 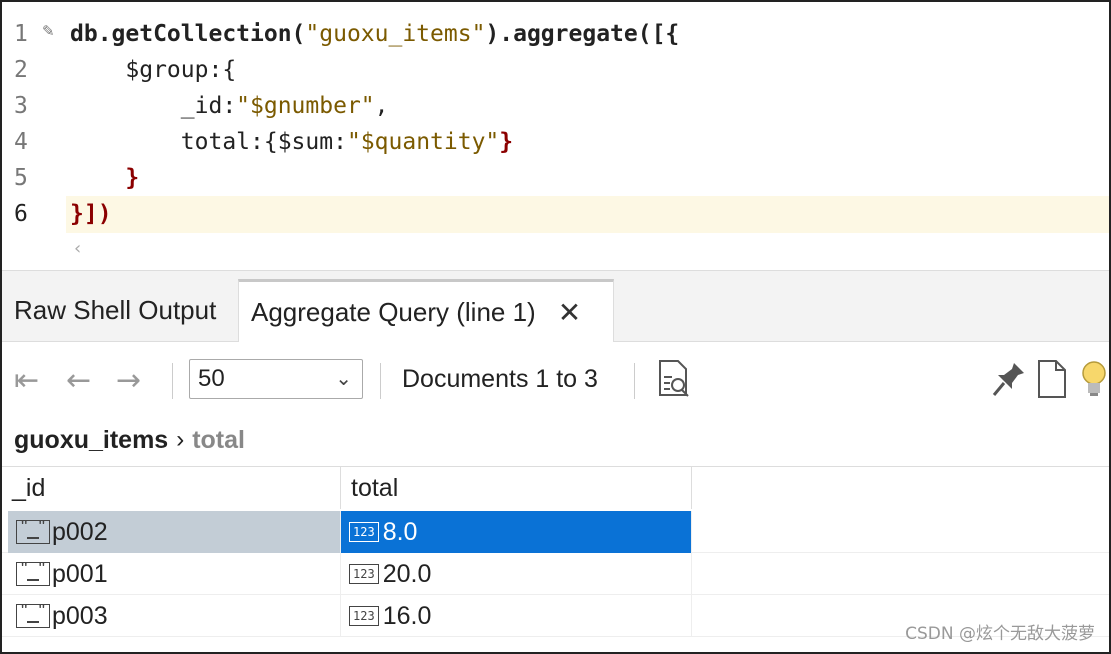 I want to click on previous-page-icon: ←, so click(x=78, y=380).